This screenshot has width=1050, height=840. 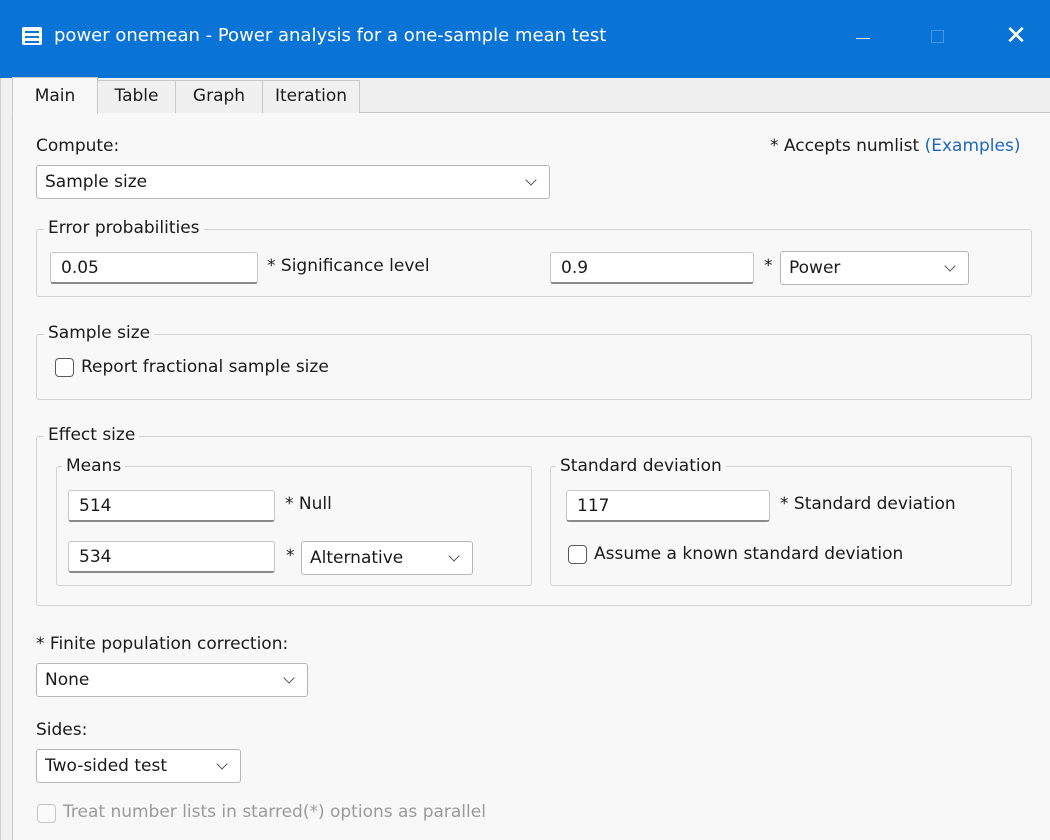 I want to click on alternative-mean-input: 534, so click(x=171, y=557).